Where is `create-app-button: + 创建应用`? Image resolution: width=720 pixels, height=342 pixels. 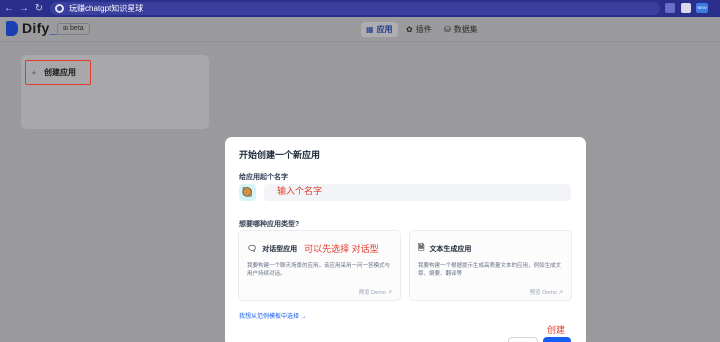 create-app-button: + 创建应用 is located at coordinates (58, 72).